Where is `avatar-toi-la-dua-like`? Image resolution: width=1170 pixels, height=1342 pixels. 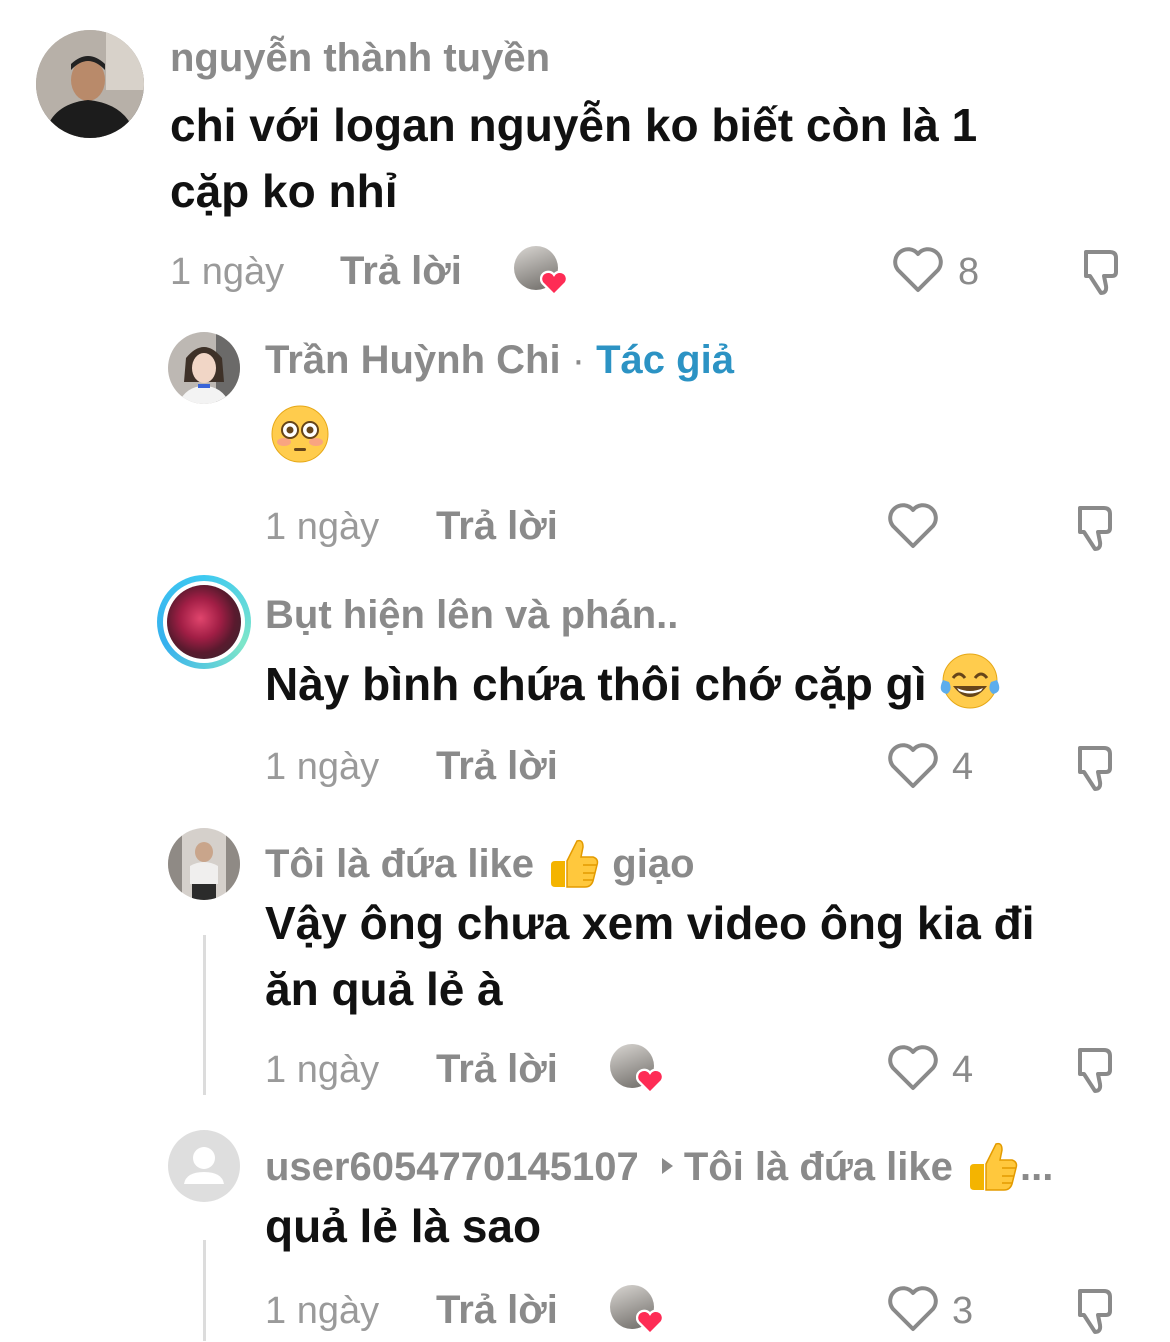 avatar-toi-la-dua-like is located at coordinates (204, 864).